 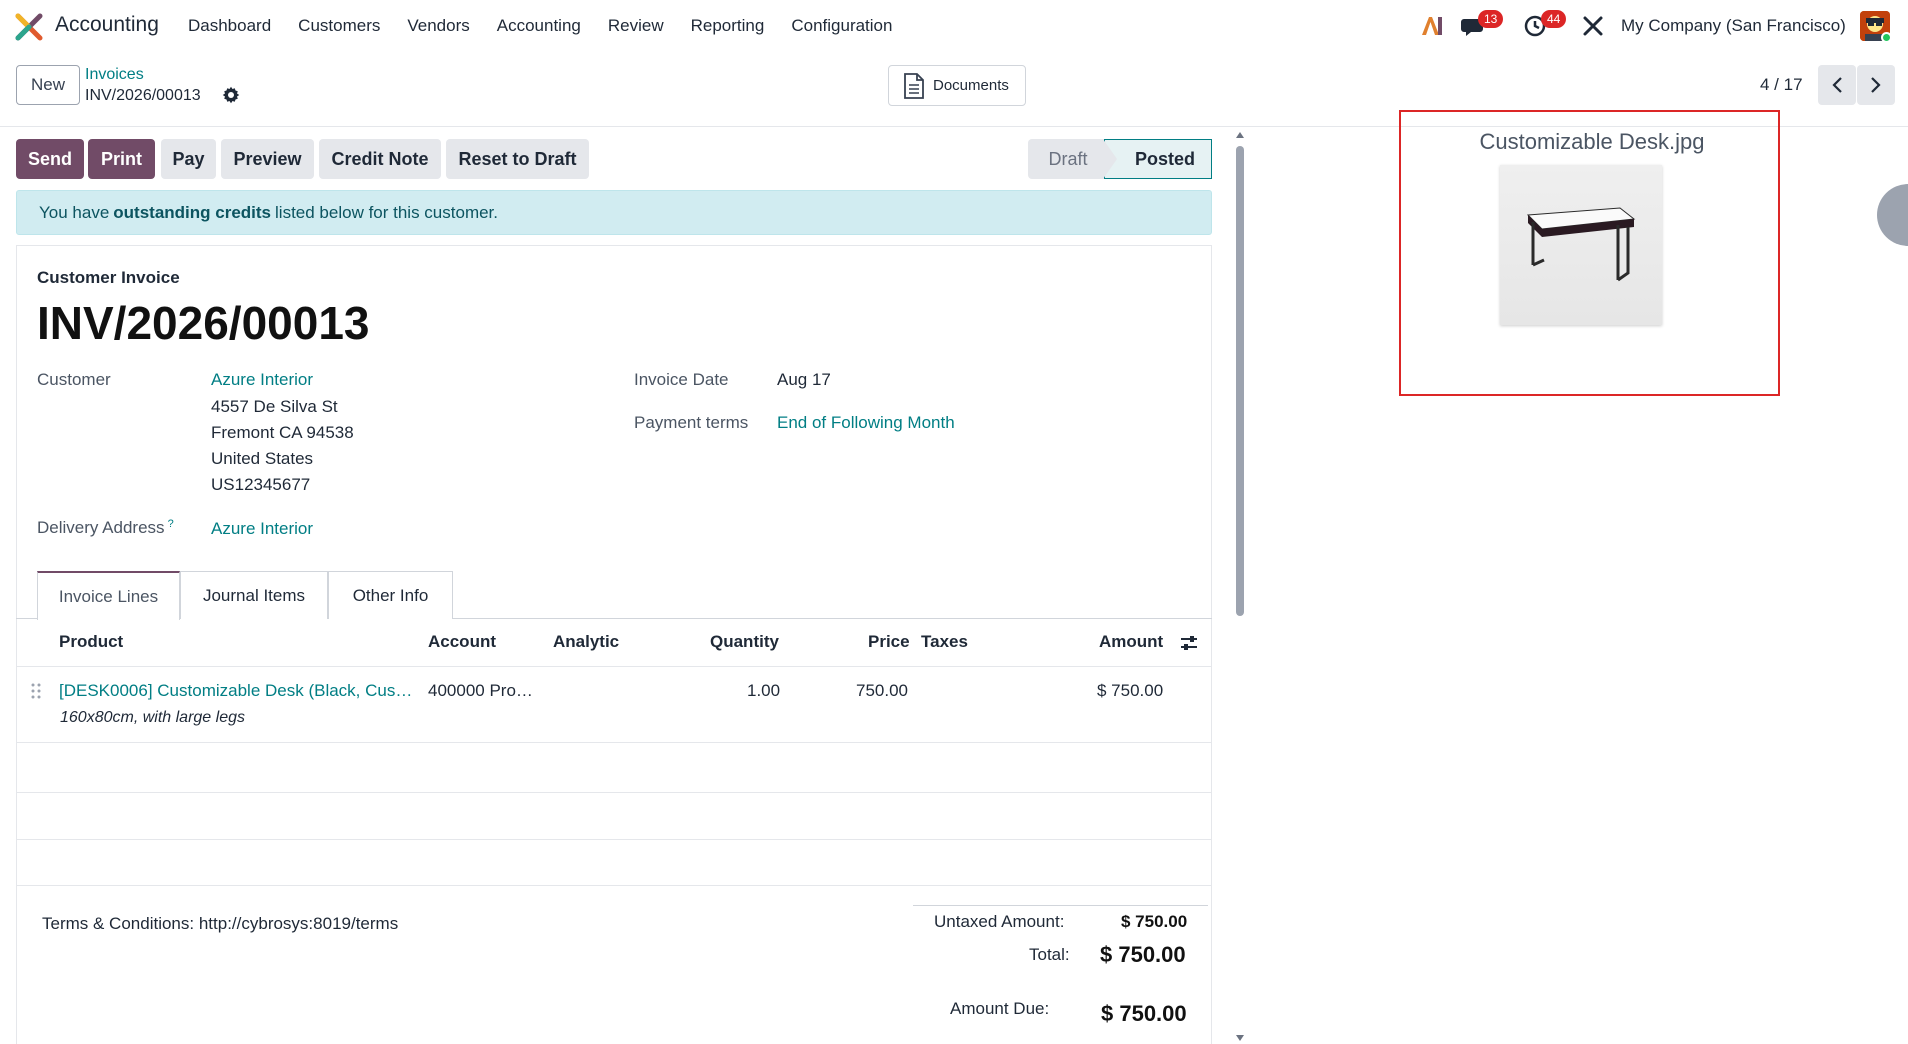 I want to click on col-taxes: Taxes, so click(x=944, y=642).